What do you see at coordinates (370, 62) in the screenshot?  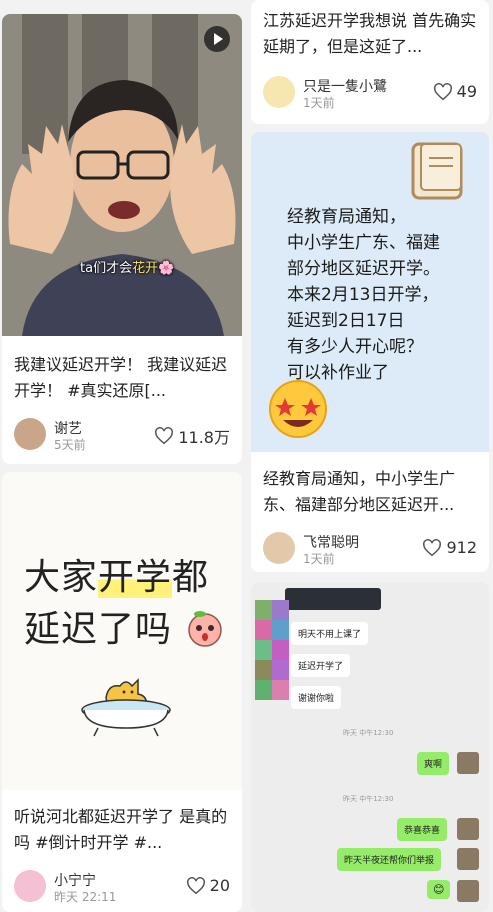 I see `note-card-2: 江苏延迟开学我想说 首先确实延期了，但是这延了... 只是一隻小鷺 1天前 49` at bounding box center [370, 62].